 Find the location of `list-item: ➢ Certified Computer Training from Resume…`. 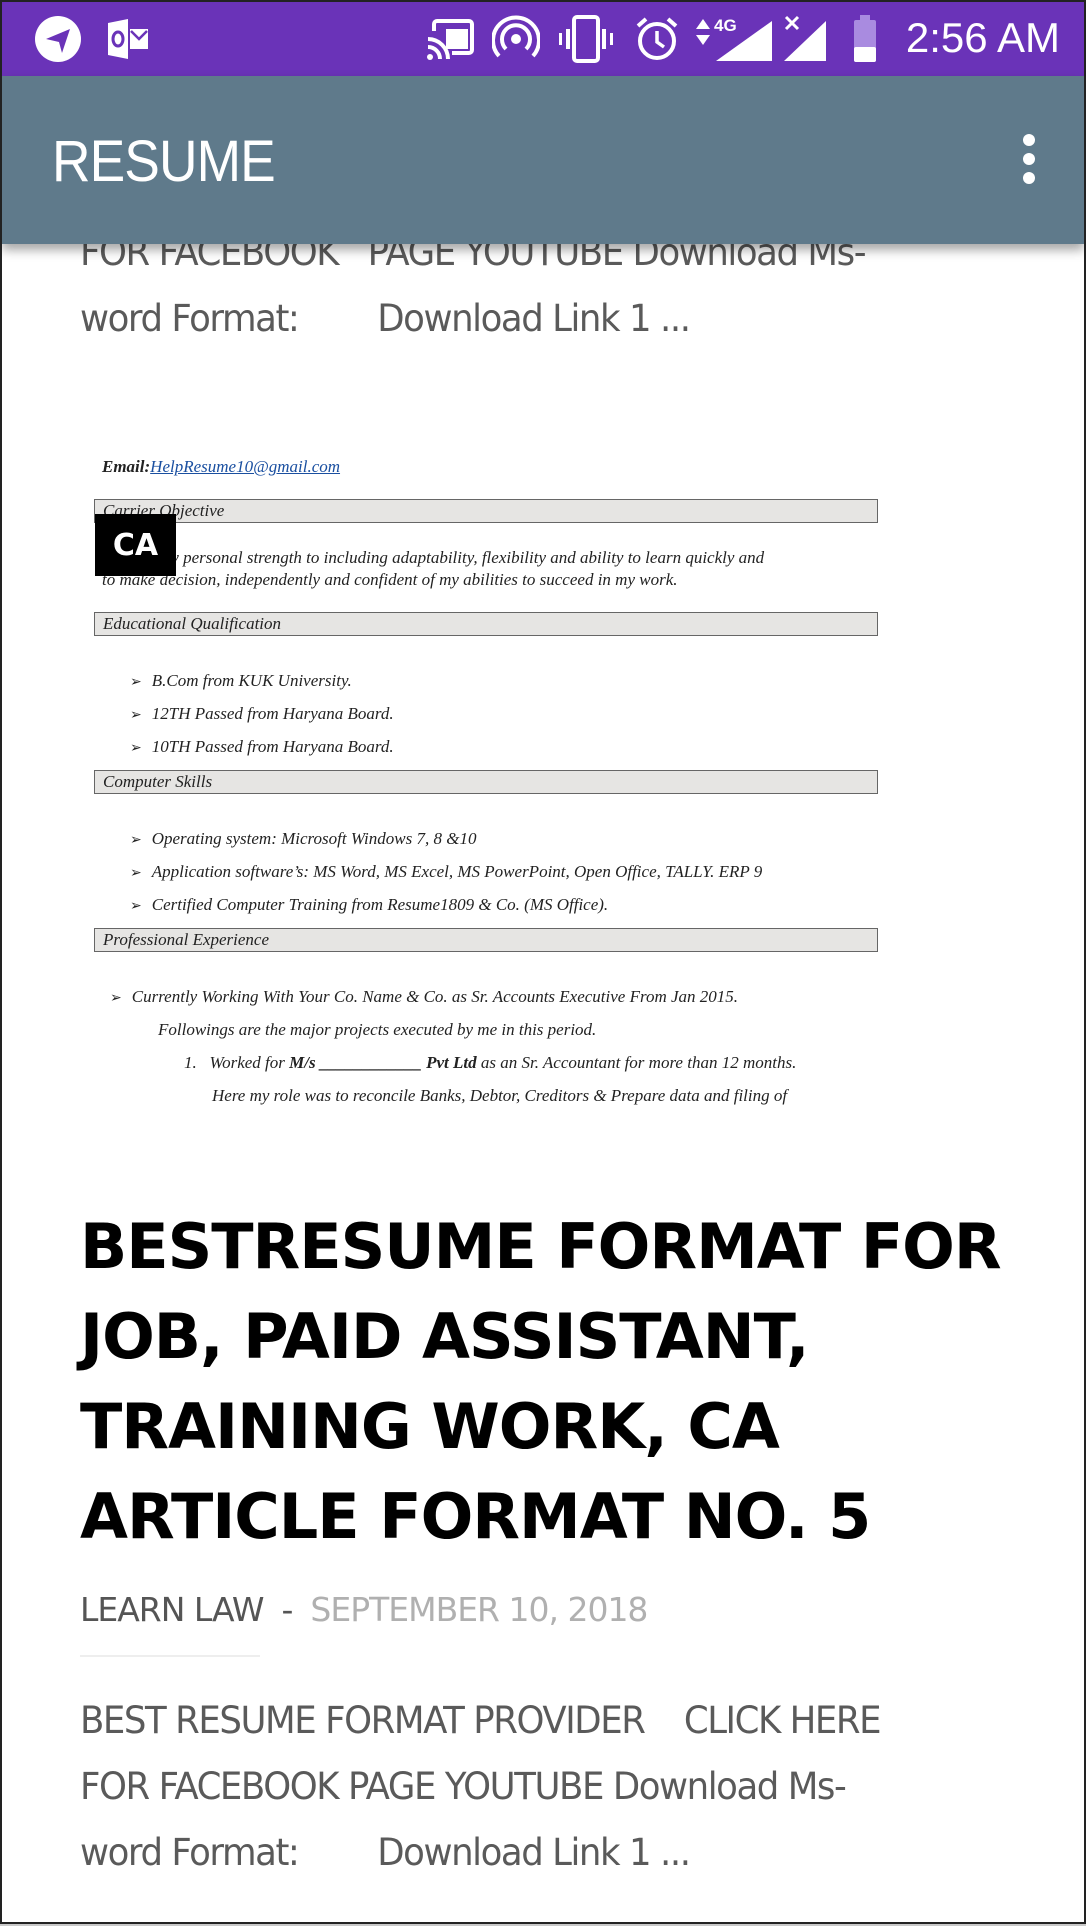

list-item: ➢ Certified Computer Training from Resume… is located at coordinates (369, 905).